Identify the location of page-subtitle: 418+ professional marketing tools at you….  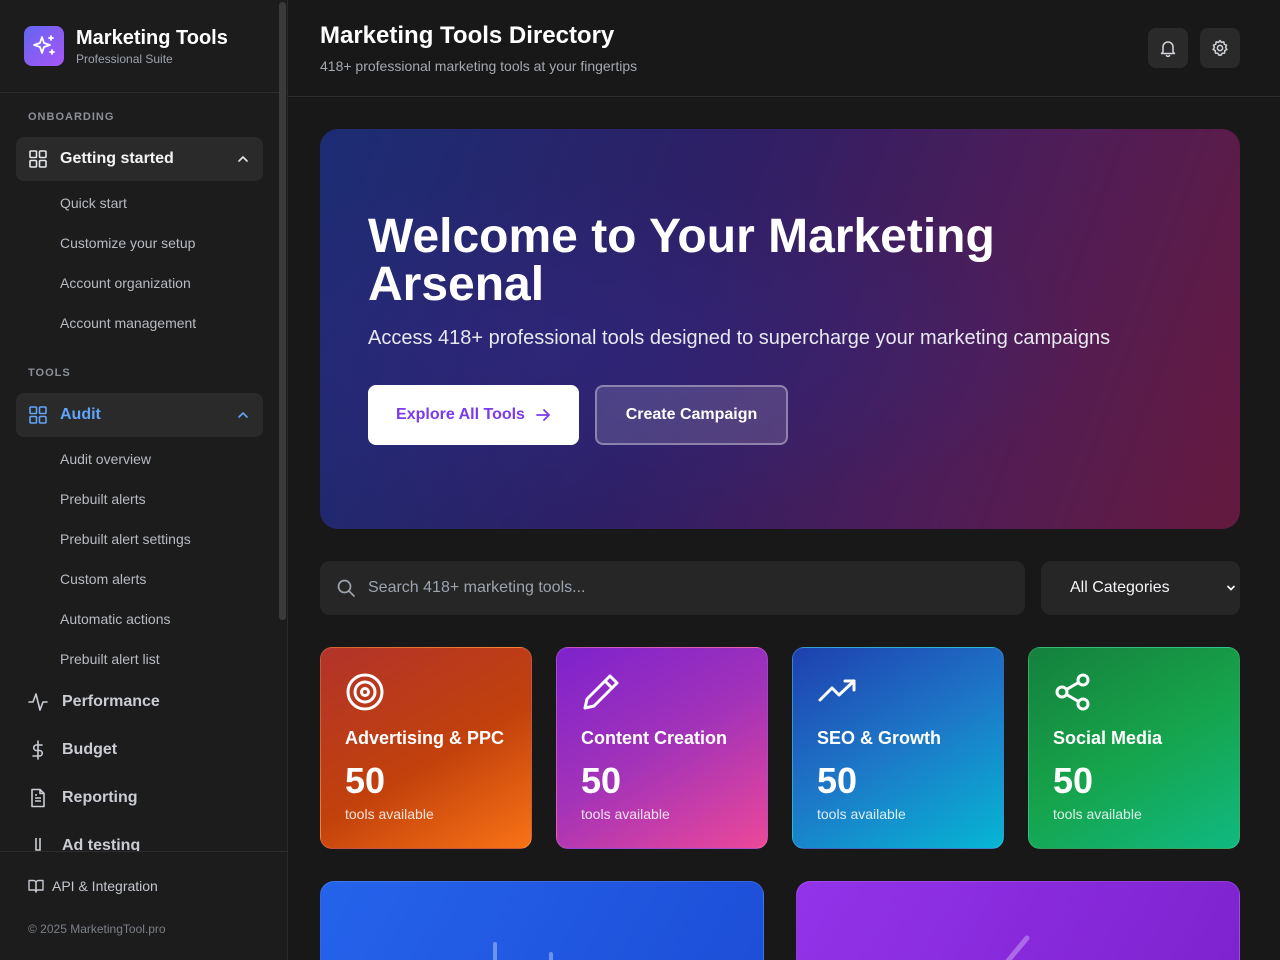
(479, 66).